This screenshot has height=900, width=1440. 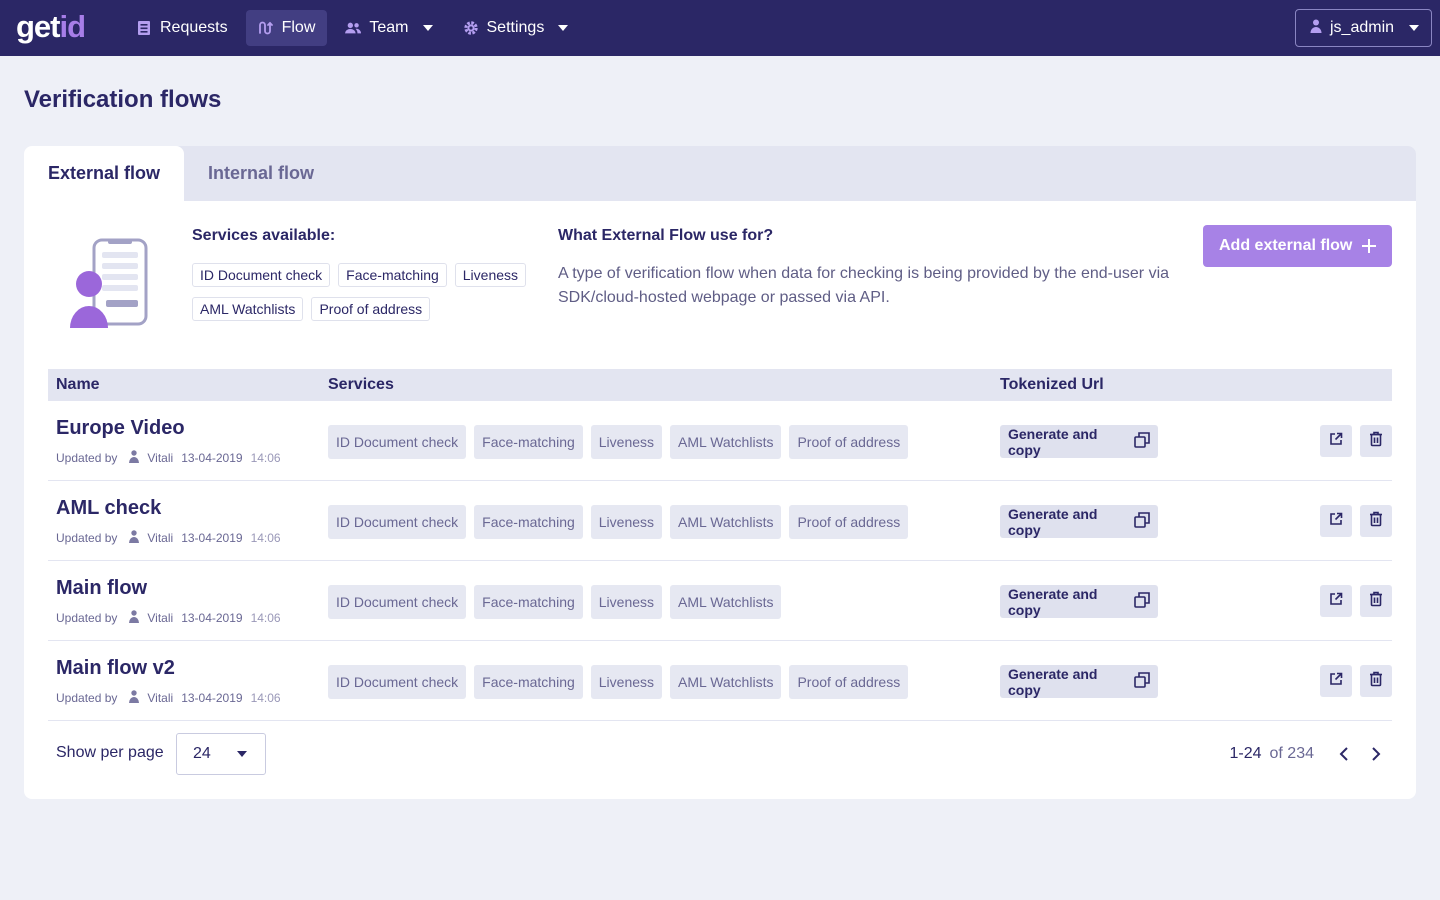 I want to click on logo-text-get: get, so click(x=38, y=26).